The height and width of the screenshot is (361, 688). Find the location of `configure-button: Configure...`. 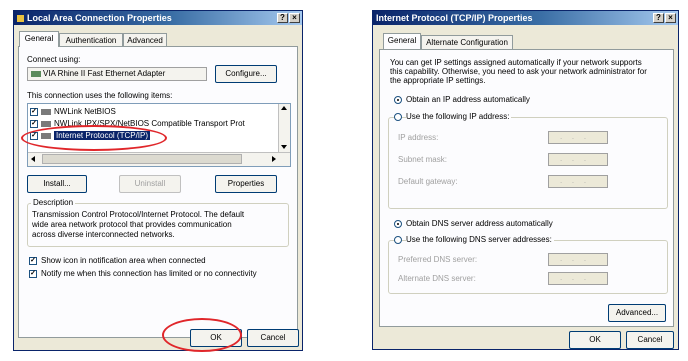

configure-button: Configure... is located at coordinates (246, 74).